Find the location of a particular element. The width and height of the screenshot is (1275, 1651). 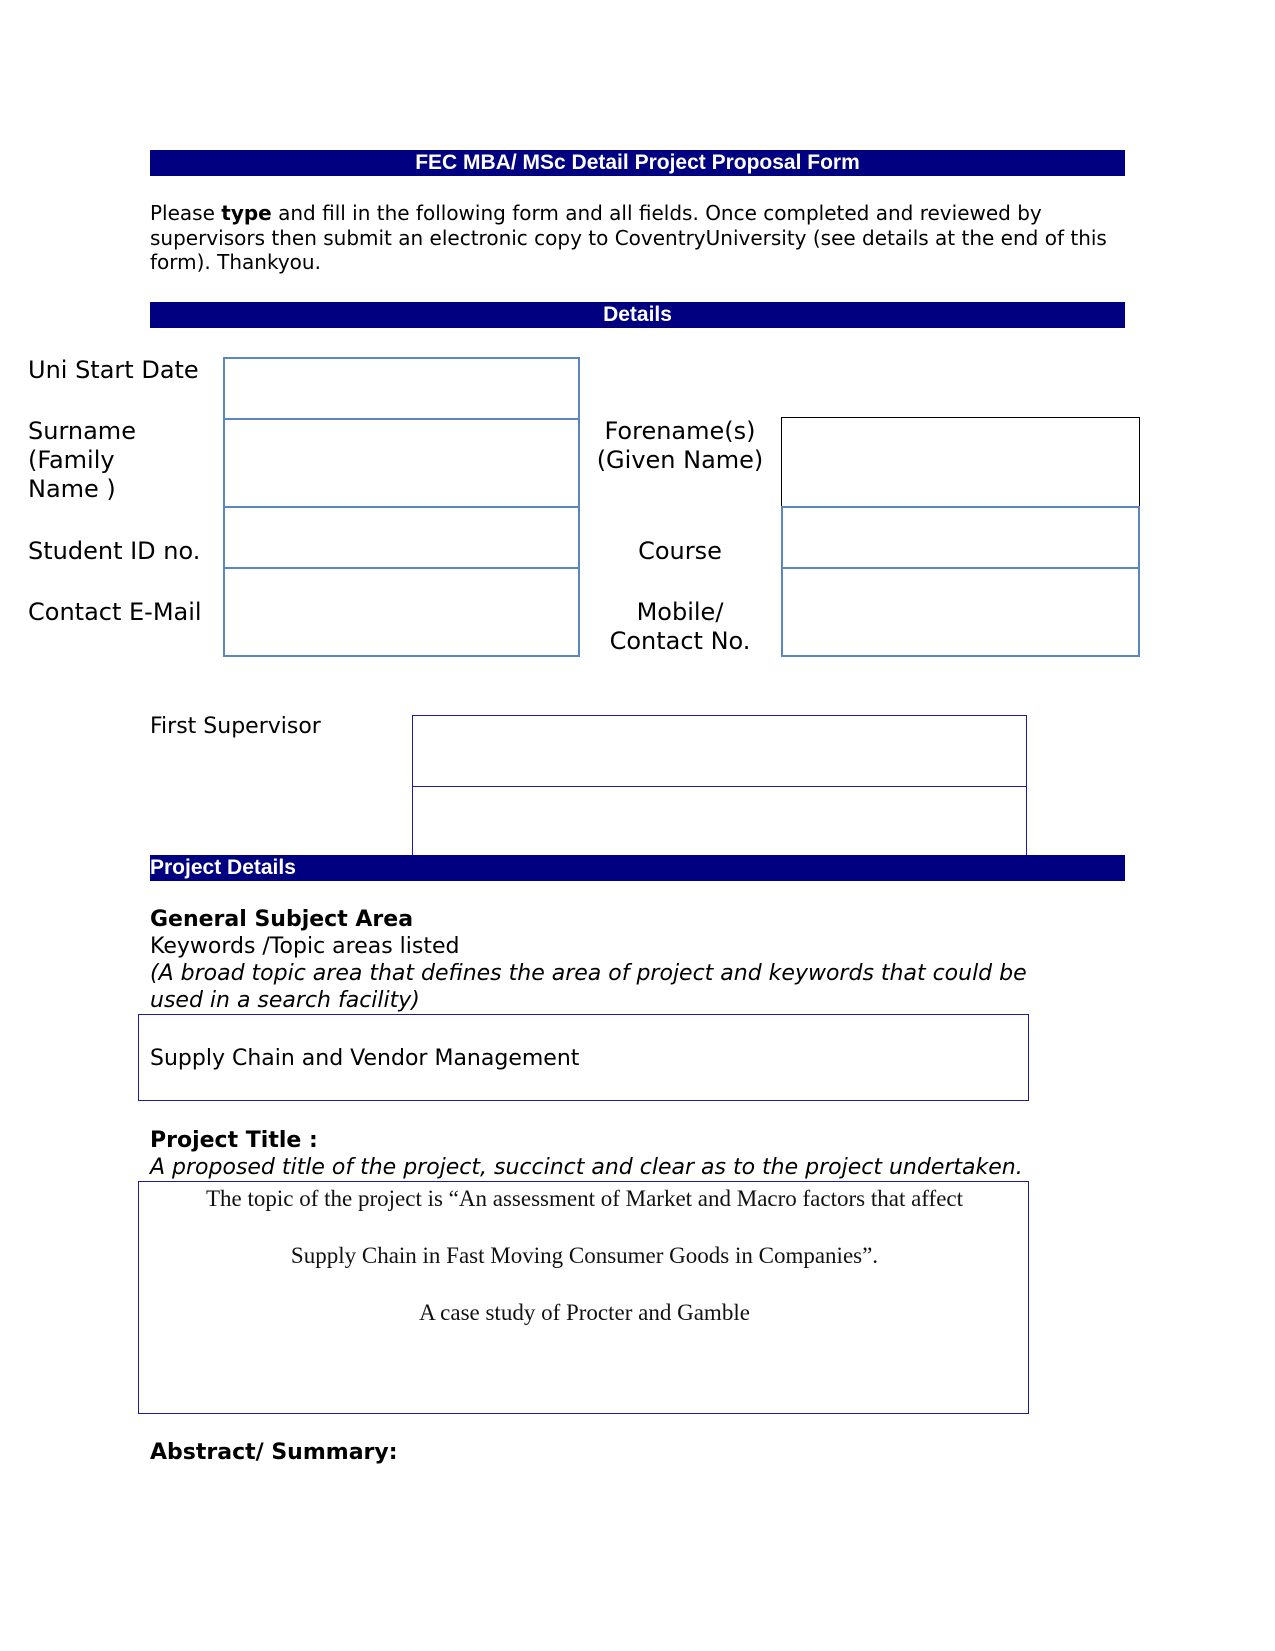

uni-start-date-label: Uni Start Date is located at coordinates (113, 370).